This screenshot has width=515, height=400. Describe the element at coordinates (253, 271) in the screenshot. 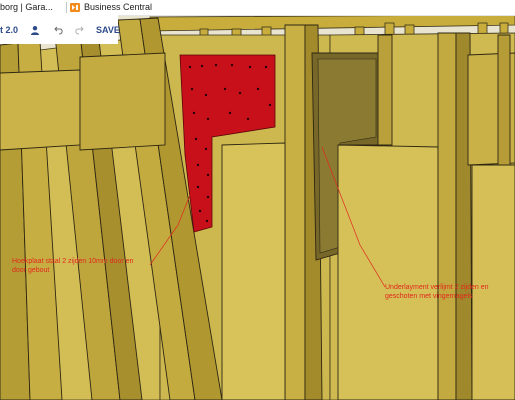

I see `insulation-panel-centre` at that location.